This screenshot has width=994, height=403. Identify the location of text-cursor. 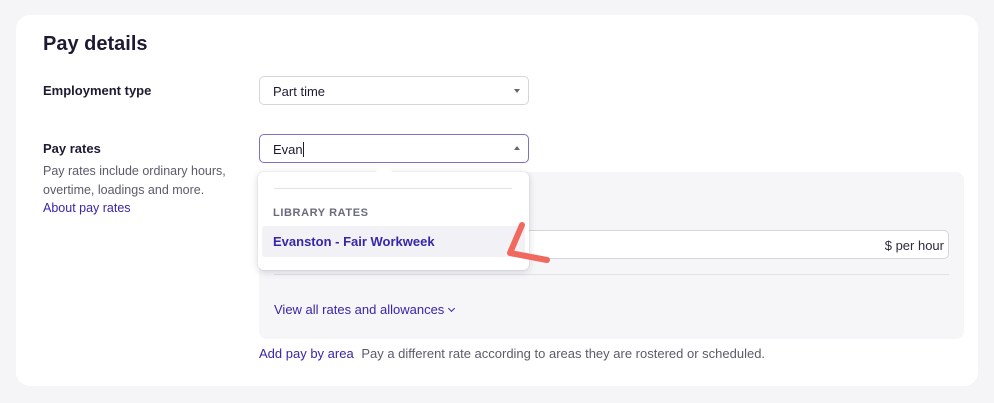
(303, 149).